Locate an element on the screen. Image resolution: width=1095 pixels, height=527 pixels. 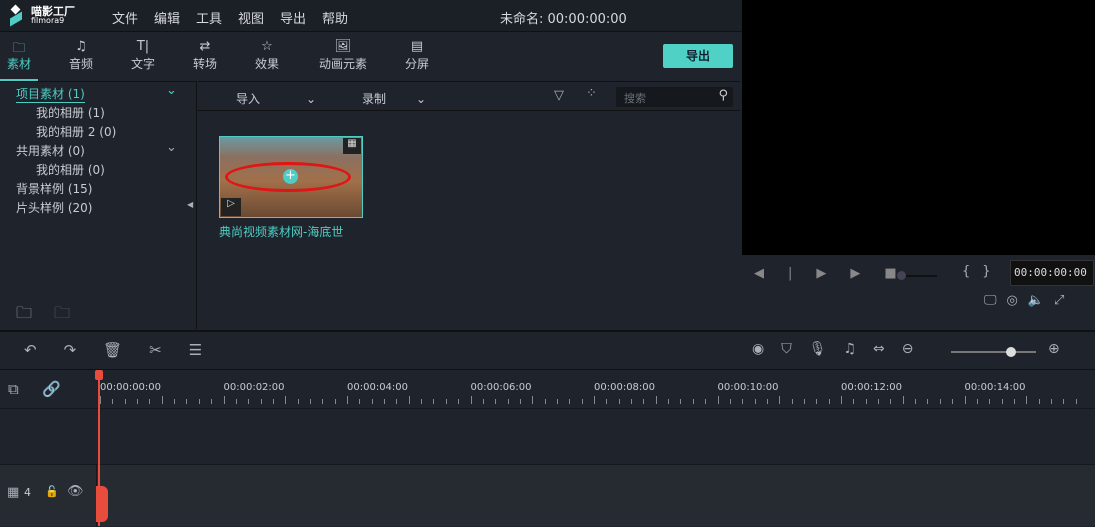
menu-item: 视图 is located at coordinates (251, 17).